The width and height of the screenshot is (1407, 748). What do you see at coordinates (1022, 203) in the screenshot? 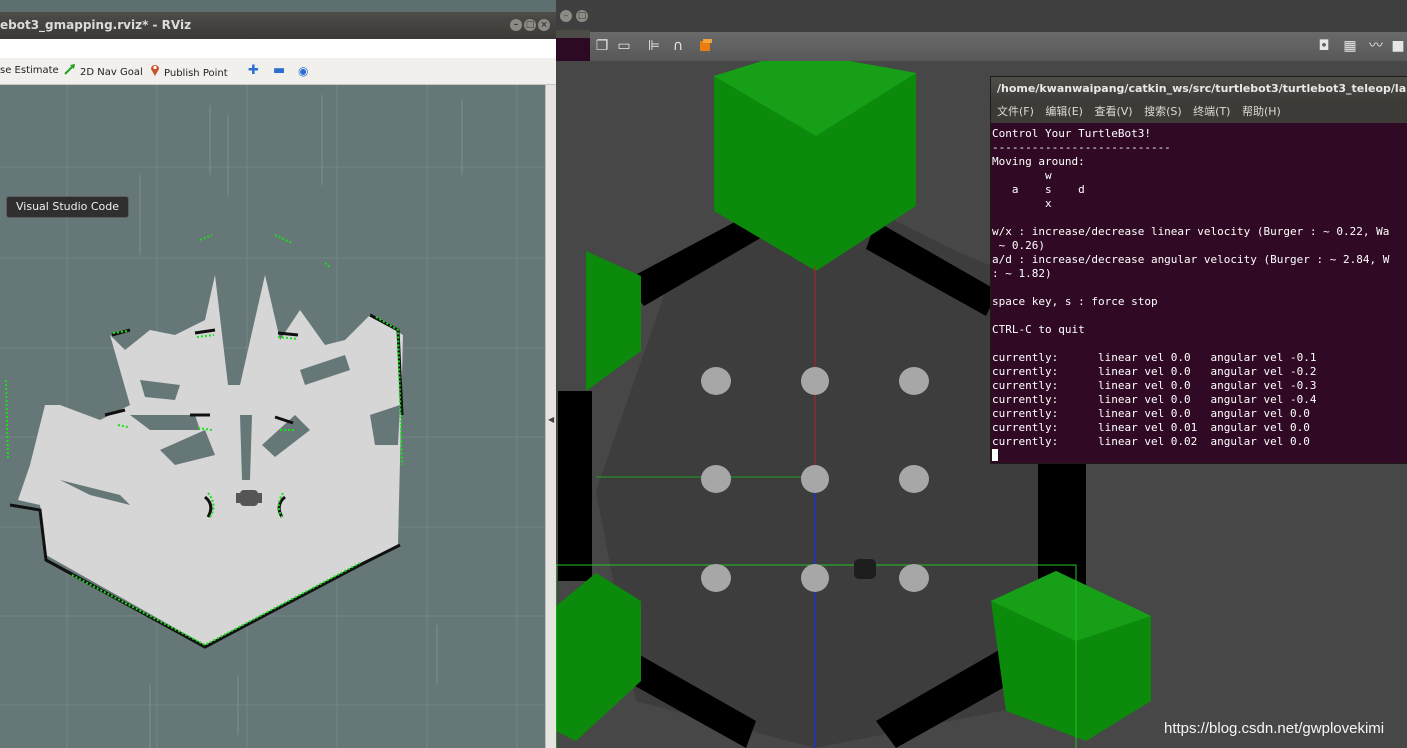
I see `terminal-line: x` at bounding box center [1022, 203].